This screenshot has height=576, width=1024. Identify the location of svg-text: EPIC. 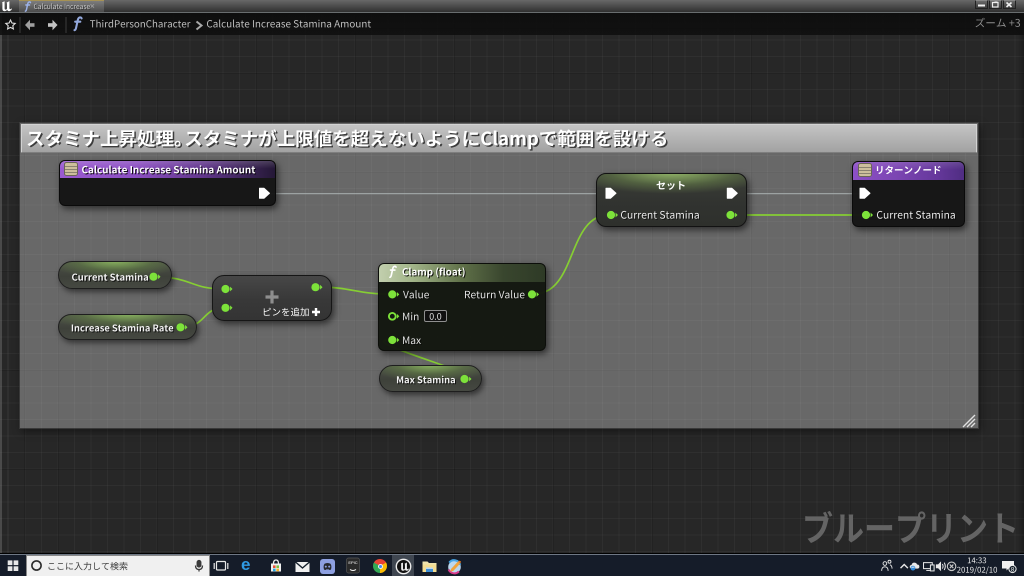
(352, 562).